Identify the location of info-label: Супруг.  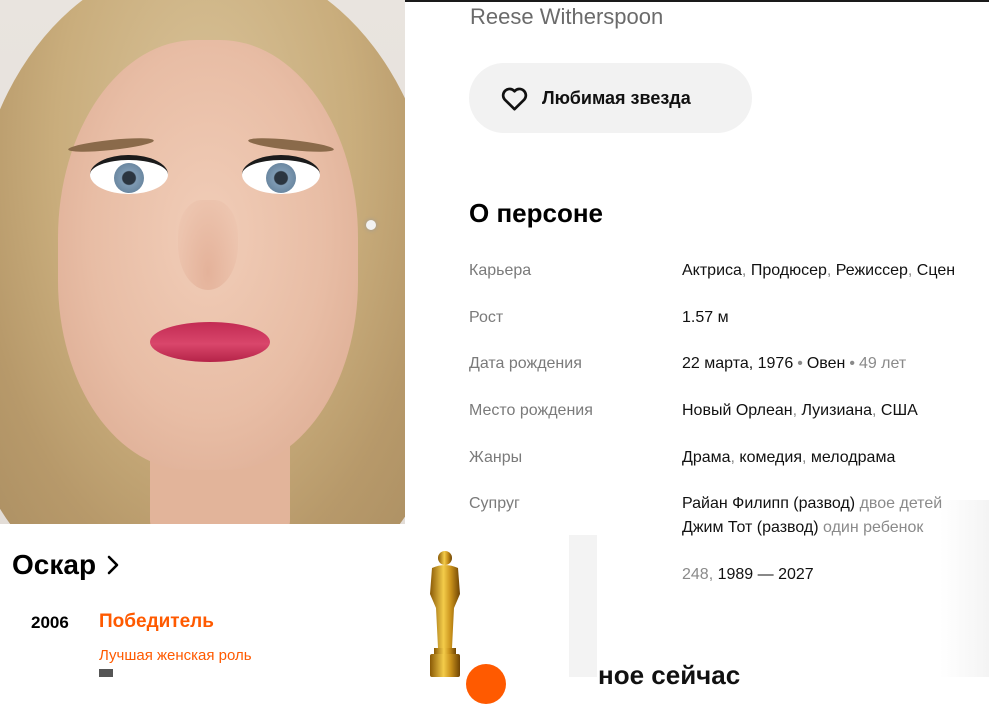
(494, 503).